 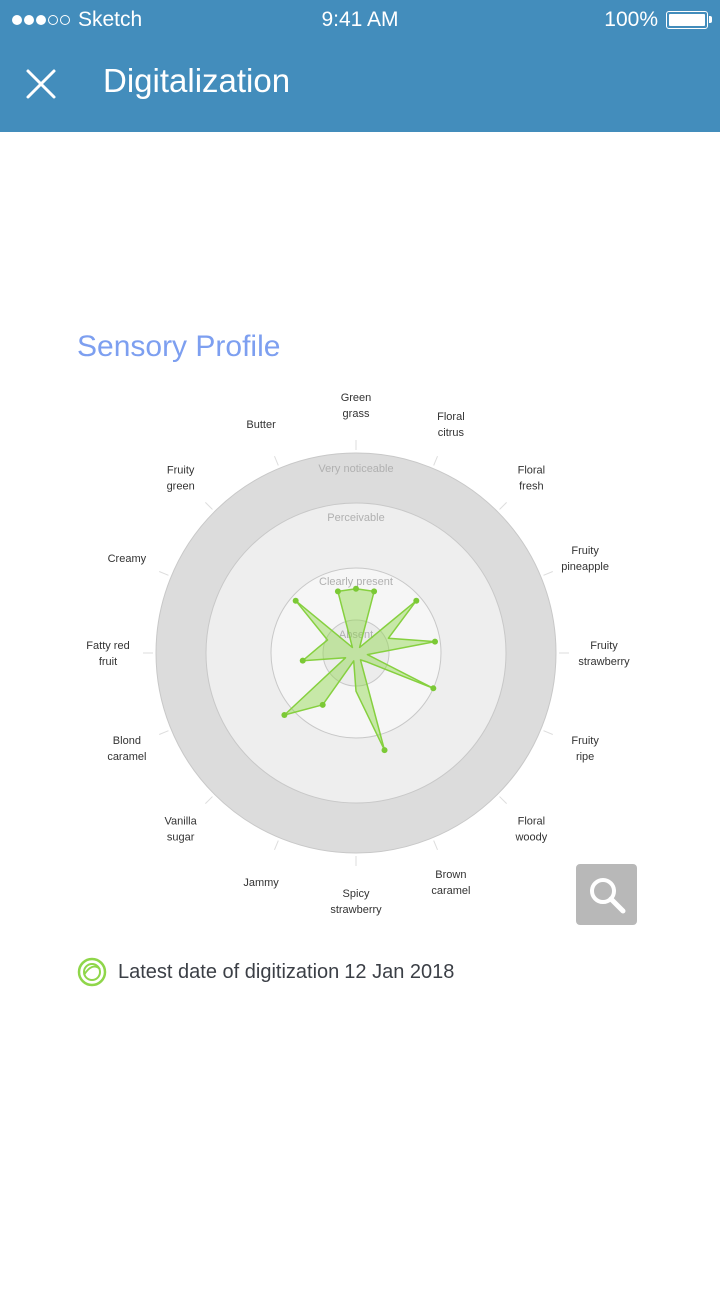 What do you see at coordinates (197, 80) in the screenshot?
I see `page-title: Digitalization` at bounding box center [197, 80].